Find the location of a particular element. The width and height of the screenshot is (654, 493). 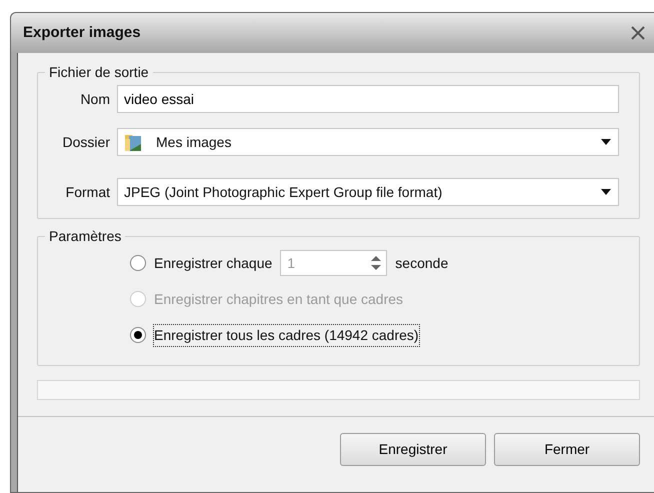

input-field: video essai is located at coordinates (368, 99).